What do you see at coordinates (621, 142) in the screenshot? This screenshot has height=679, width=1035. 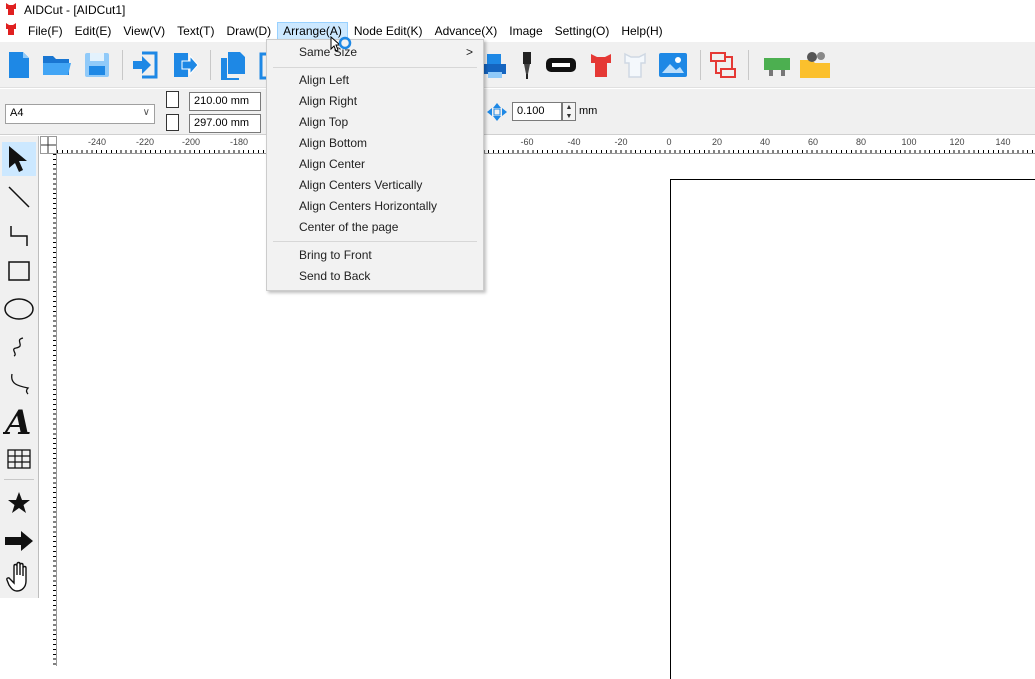 I see `ruler-tick-label: -20` at bounding box center [621, 142].